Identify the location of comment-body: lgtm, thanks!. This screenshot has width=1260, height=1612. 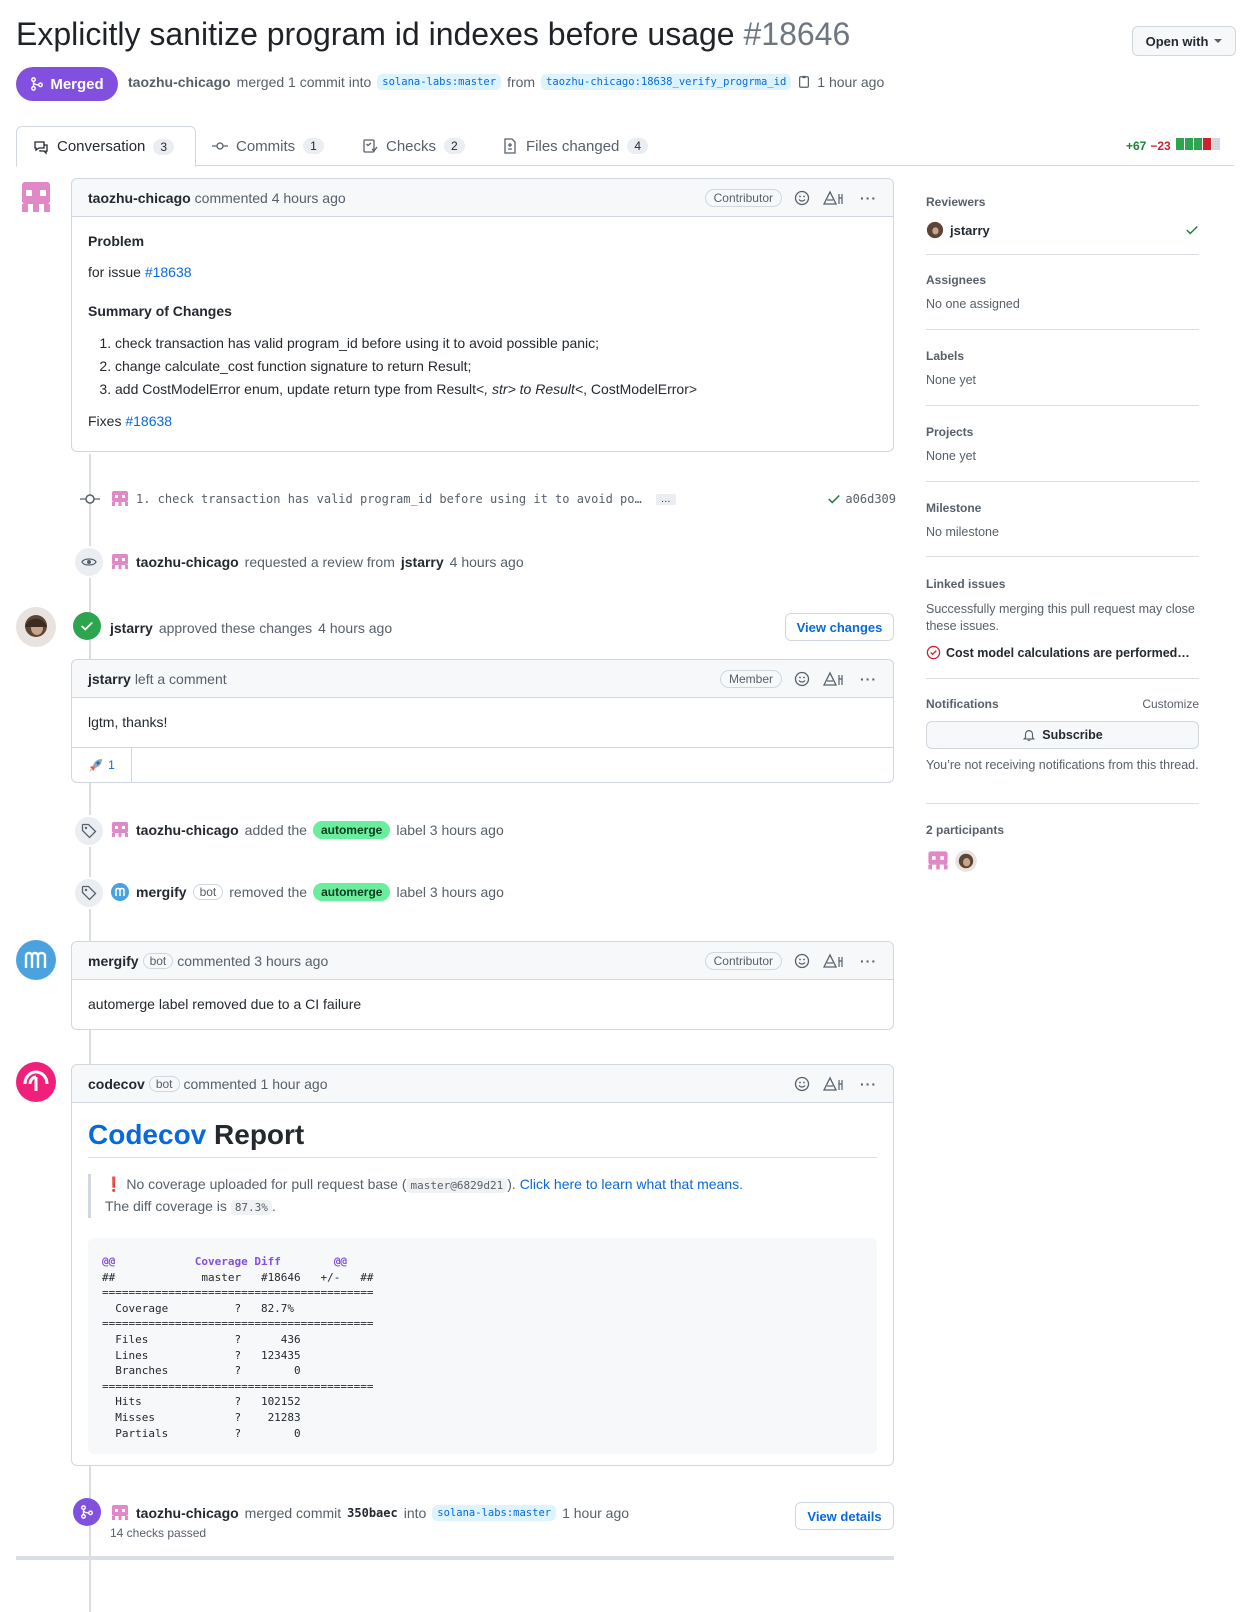
(128, 722).